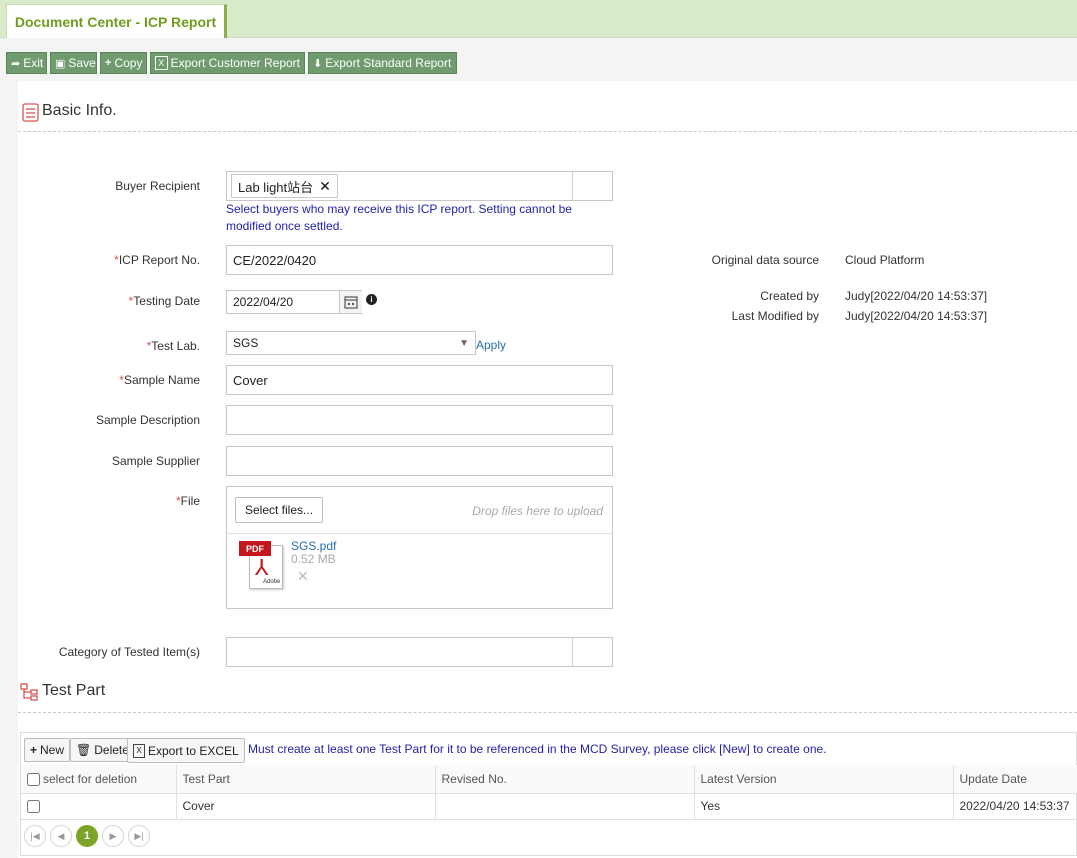 This screenshot has height=858, width=1077. Describe the element at coordinates (382, 63) in the screenshot. I see `export-standard-report-button: ⬇ Export Standard Report` at that location.